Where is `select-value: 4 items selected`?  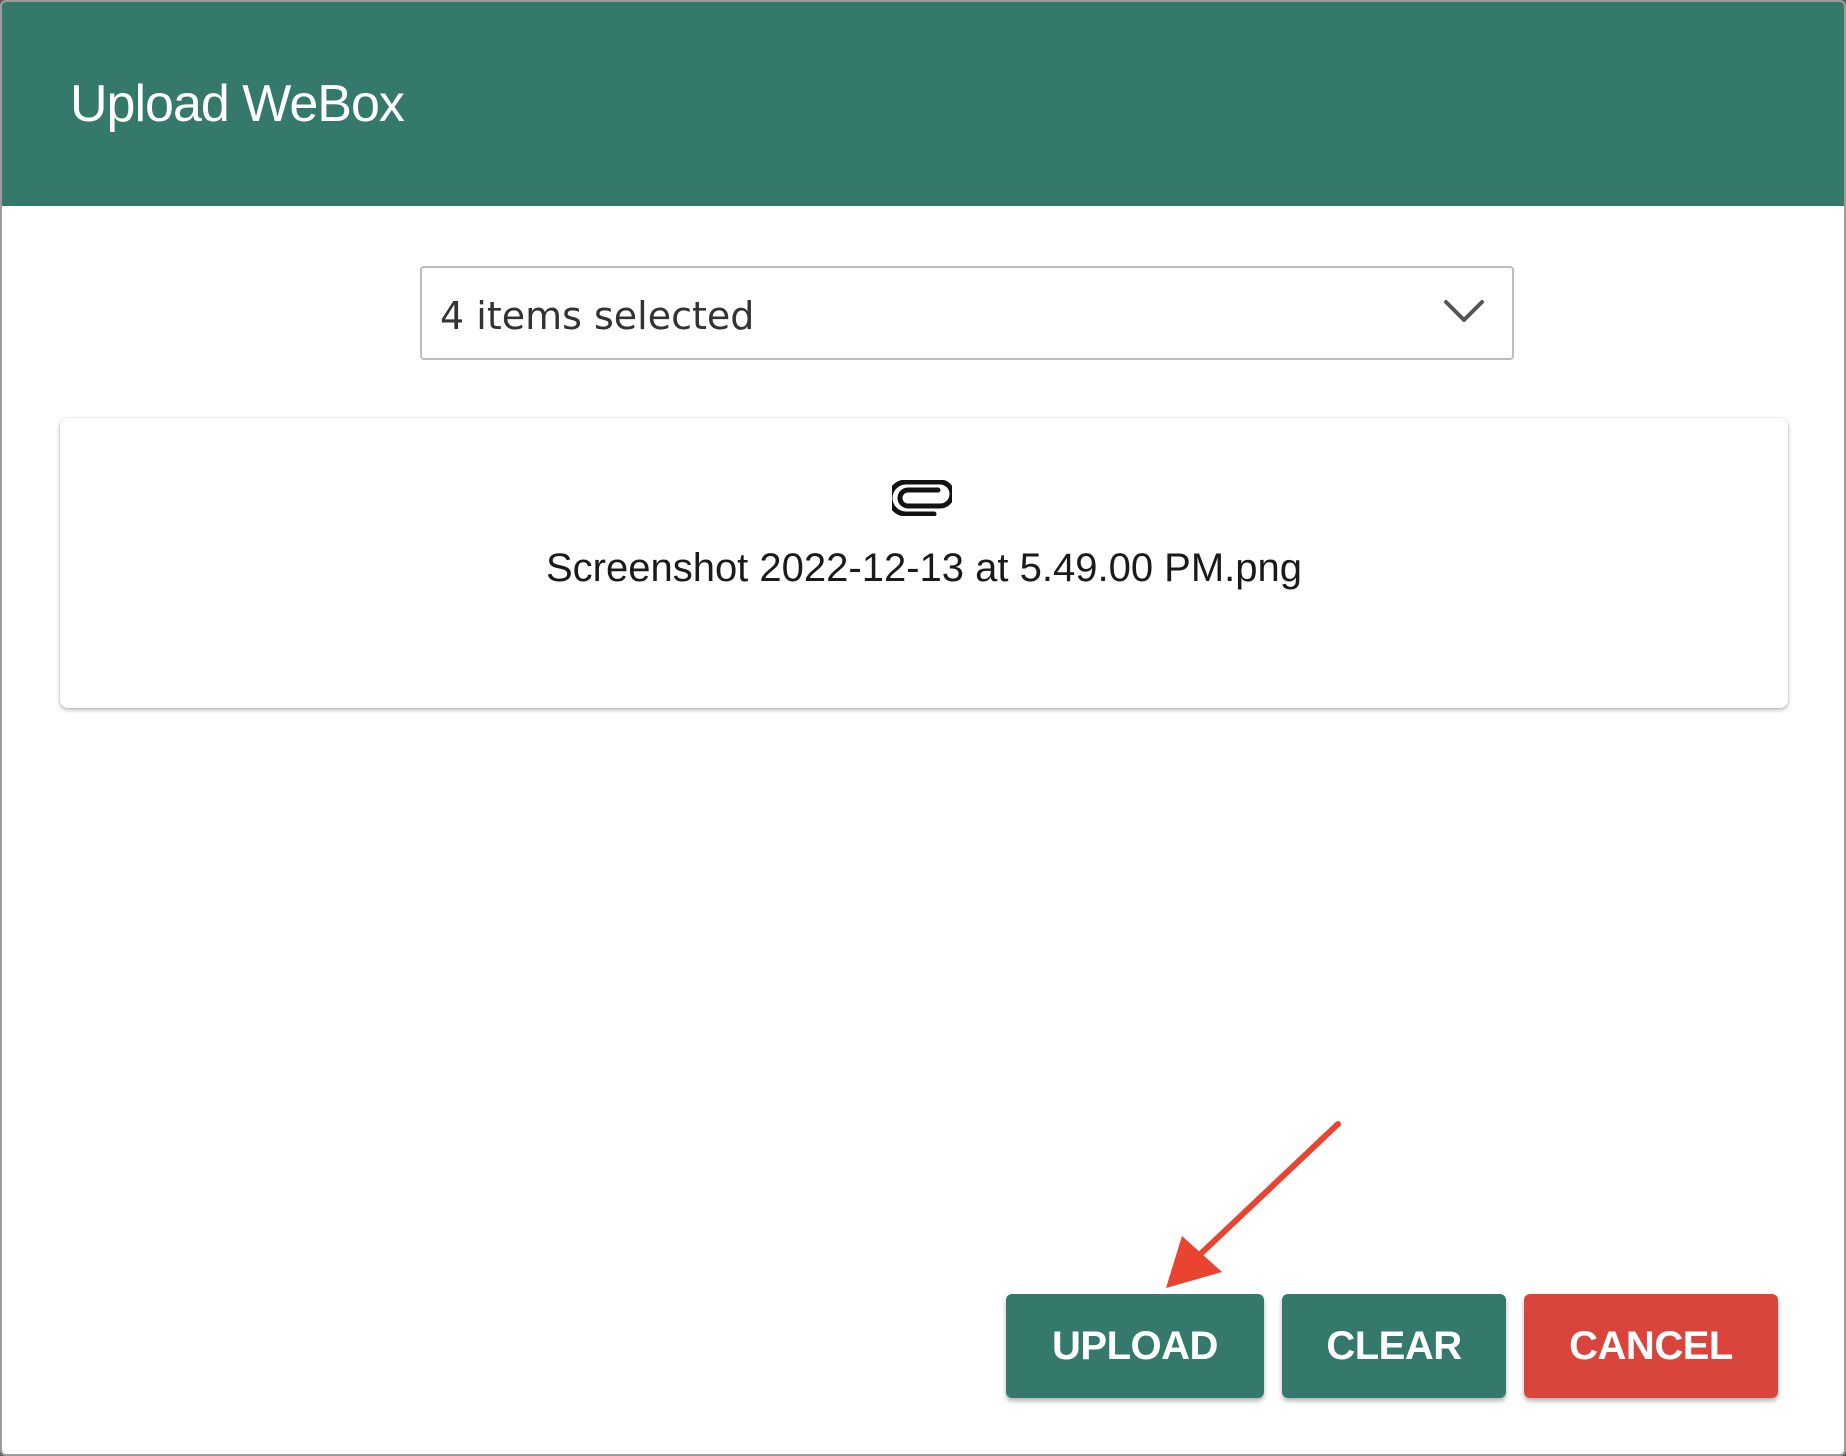
select-value: 4 items selected is located at coordinates (597, 316).